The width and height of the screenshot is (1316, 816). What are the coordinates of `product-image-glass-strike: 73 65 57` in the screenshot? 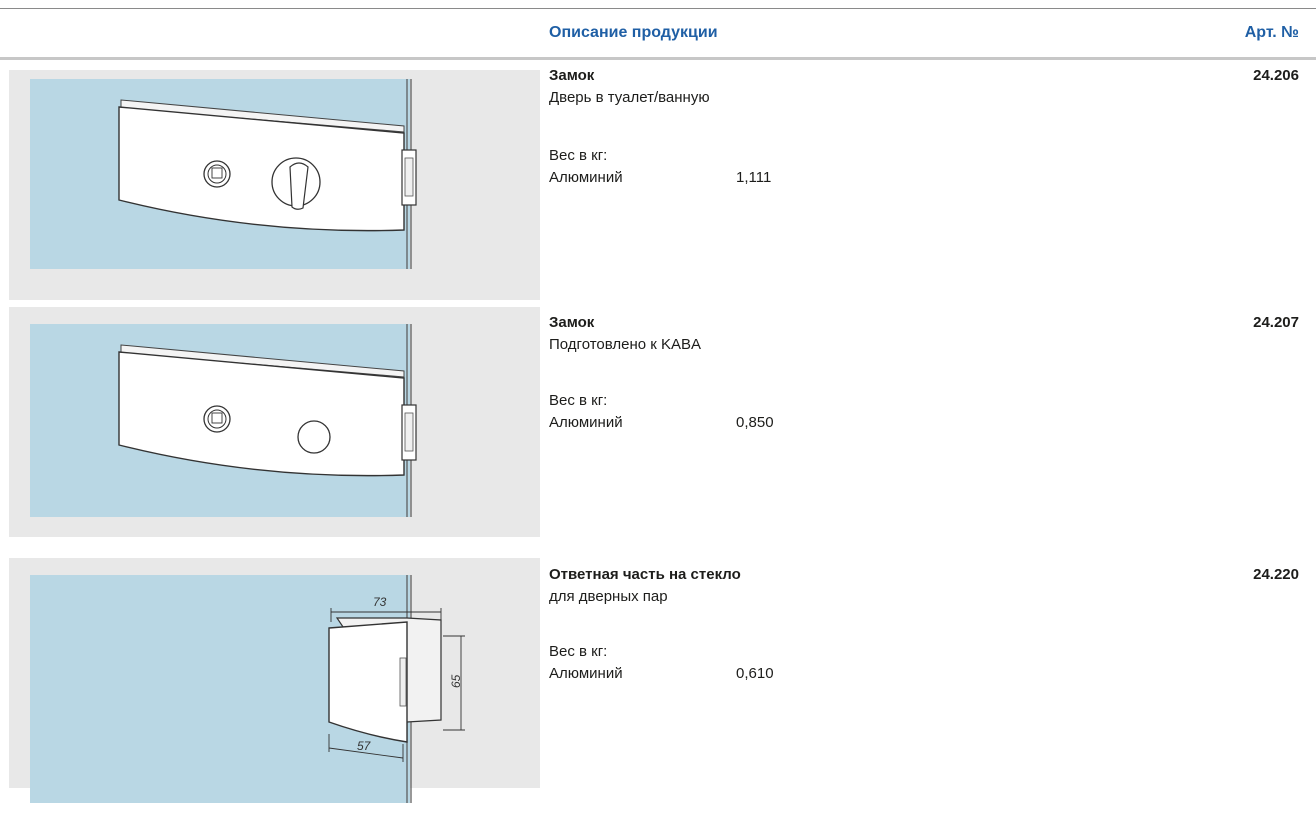 It's located at (274, 680).